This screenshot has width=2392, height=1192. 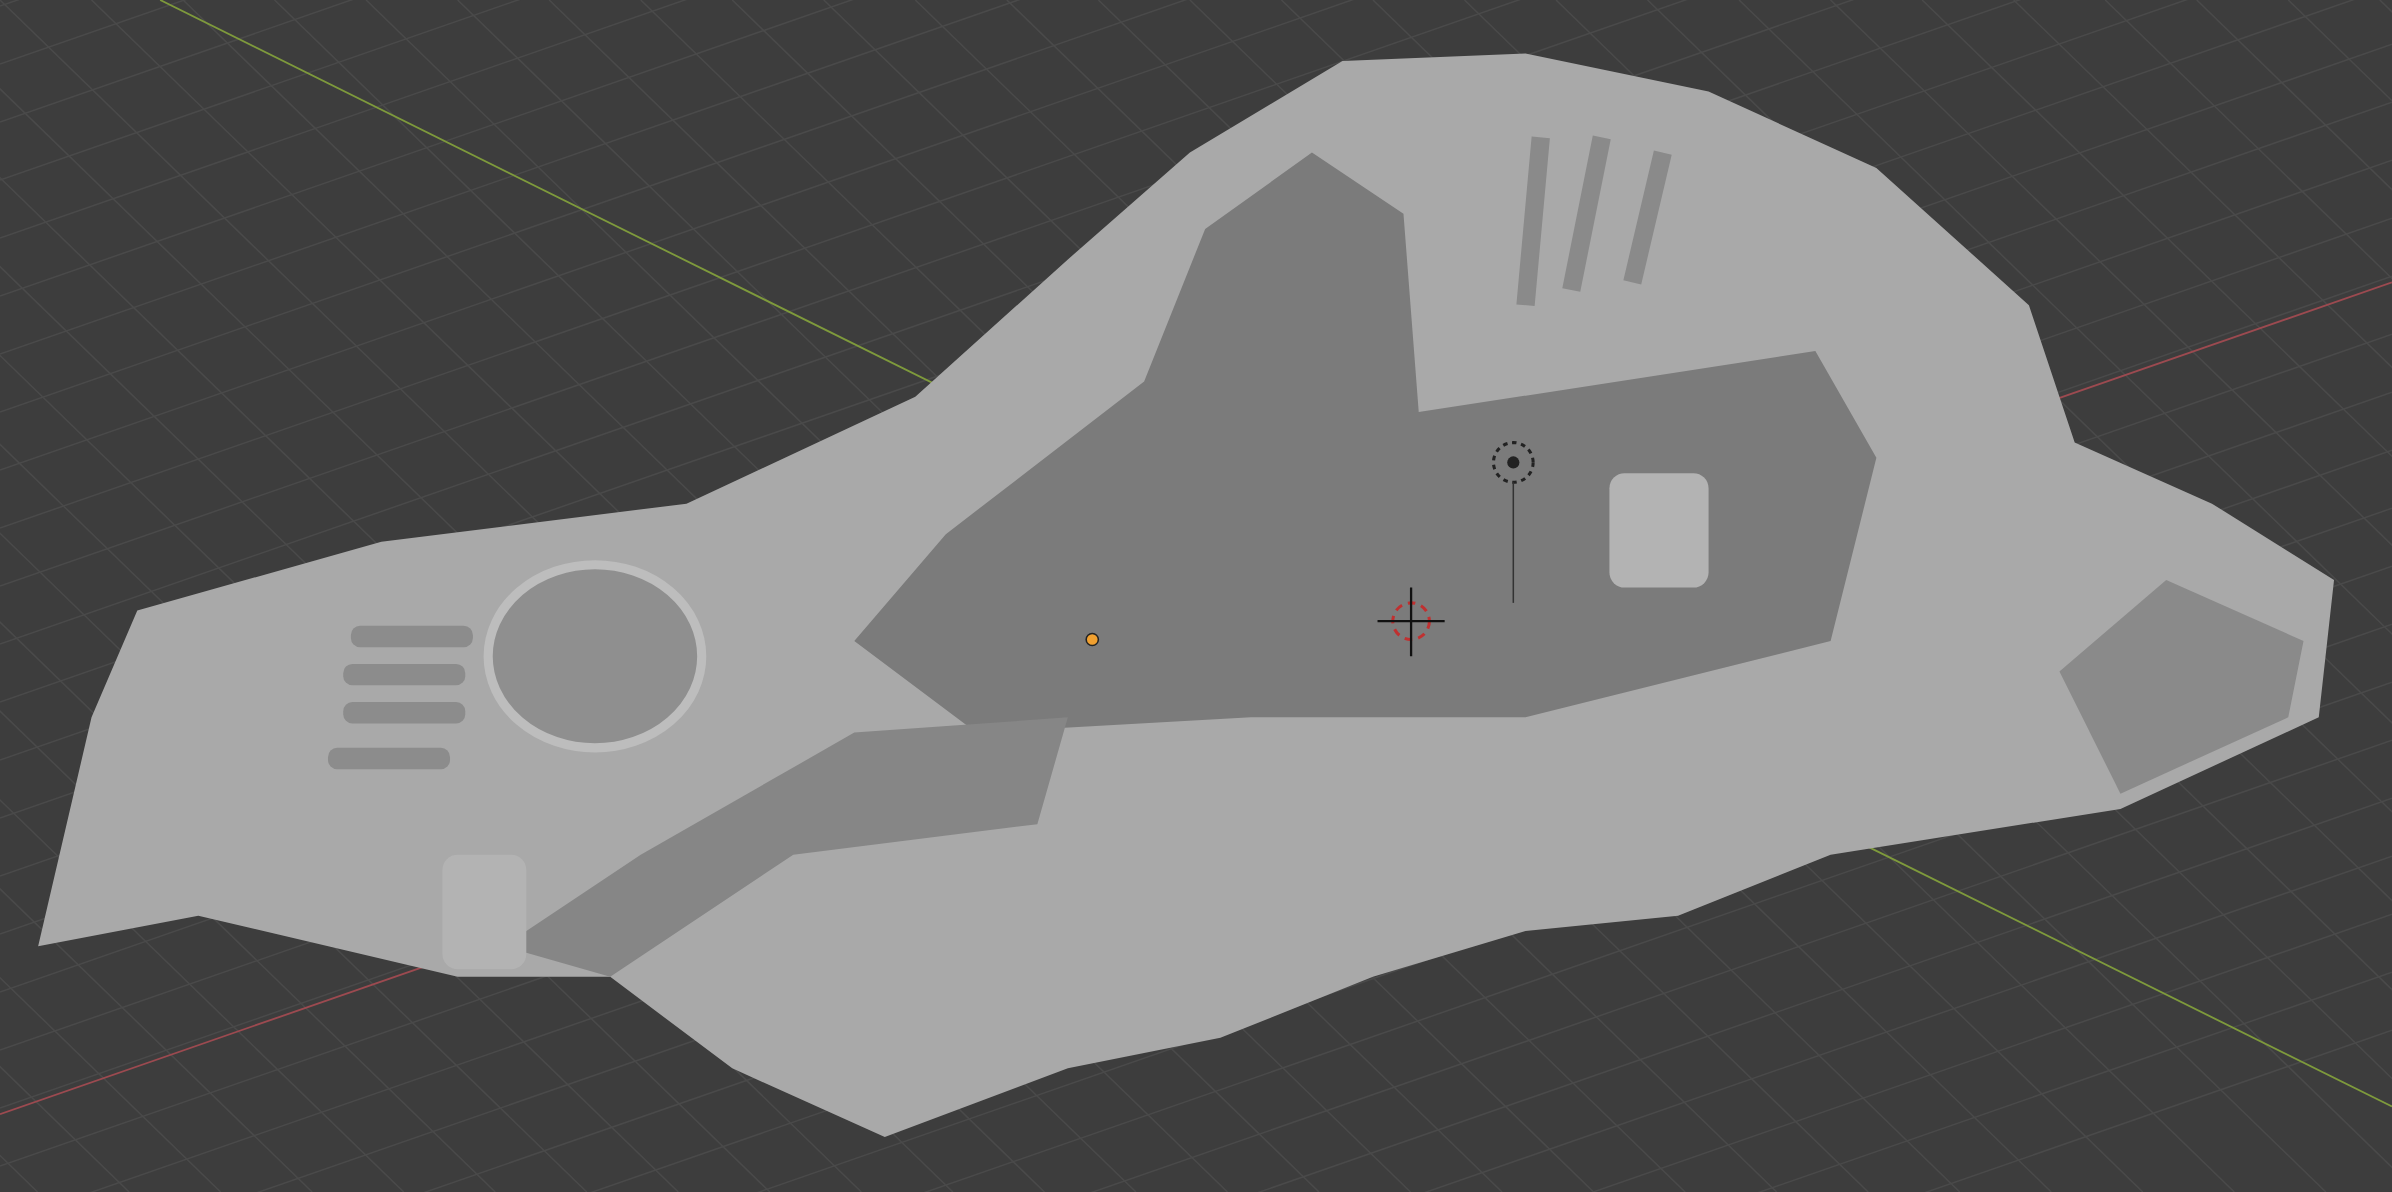 What do you see at coordinates (1513, 522) in the screenshot?
I see `light-icon` at bounding box center [1513, 522].